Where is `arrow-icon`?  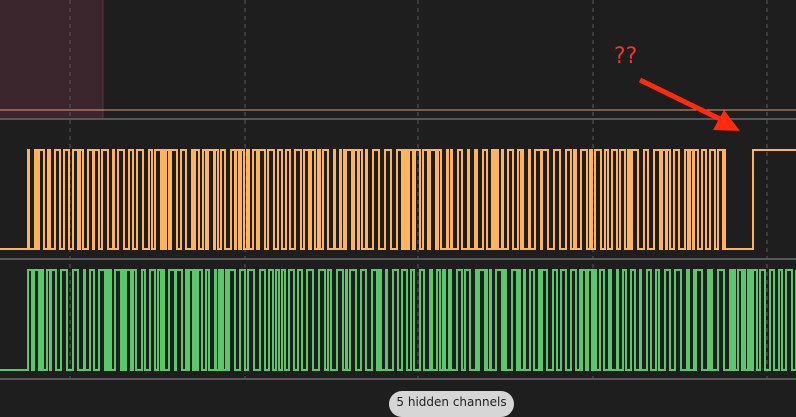
arrow-icon is located at coordinates (689, 104).